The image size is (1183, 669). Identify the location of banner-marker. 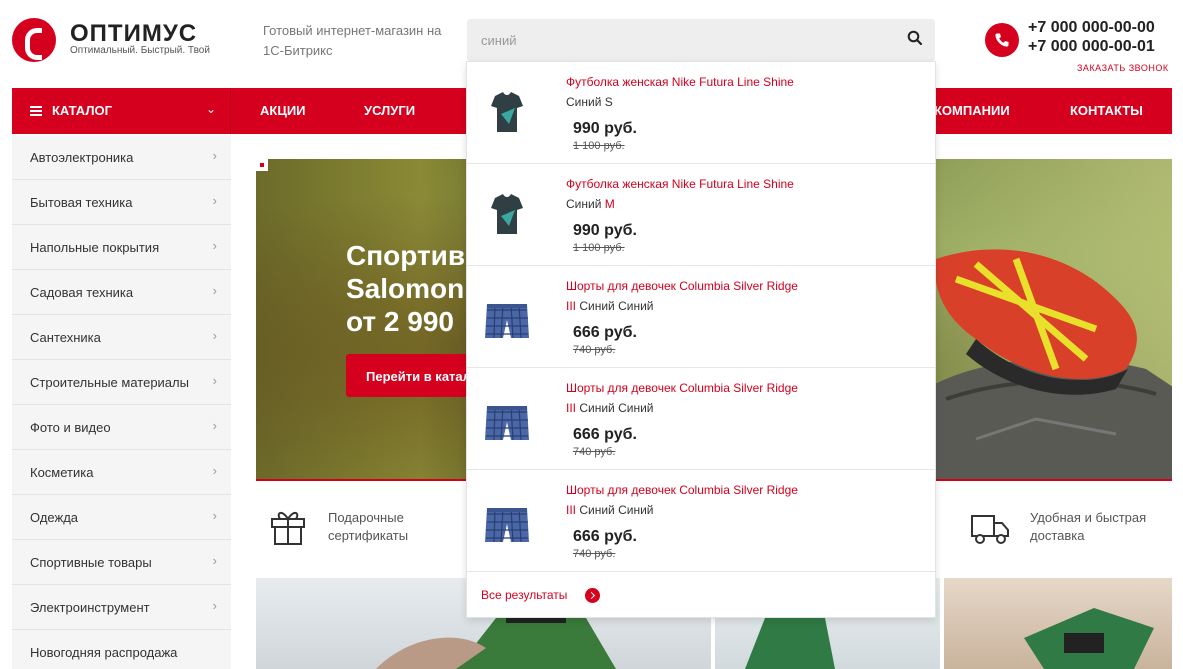
(262, 165).